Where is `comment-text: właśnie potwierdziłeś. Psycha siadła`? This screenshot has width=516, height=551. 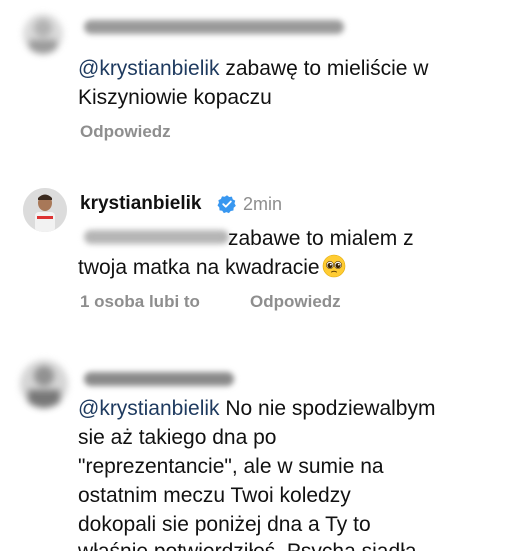 comment-text: właśnie potwierdziłeś. Psycha siadła is located at coordinates (247, 545).